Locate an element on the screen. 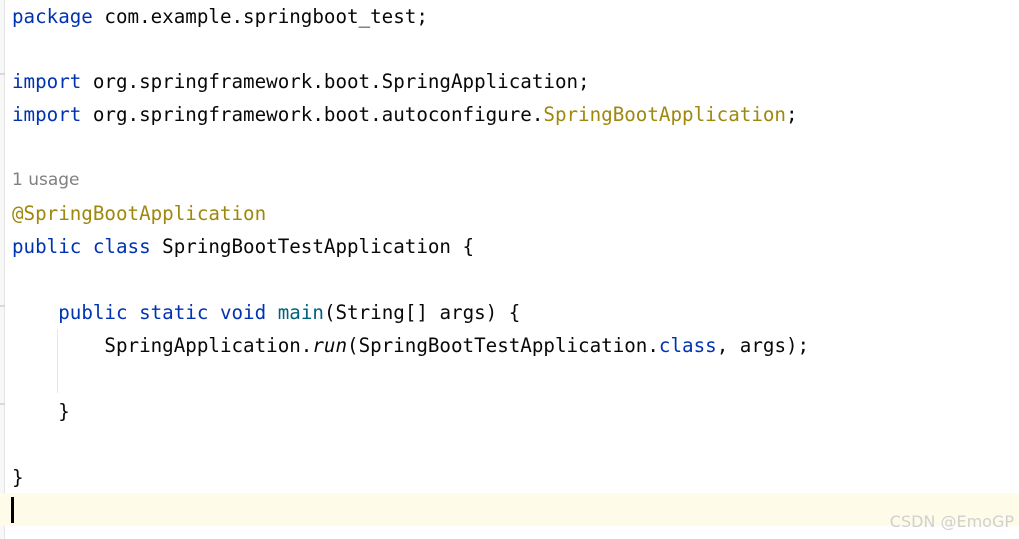  watermark: CSDN @EmoGP is located at coordinates (951, 521).